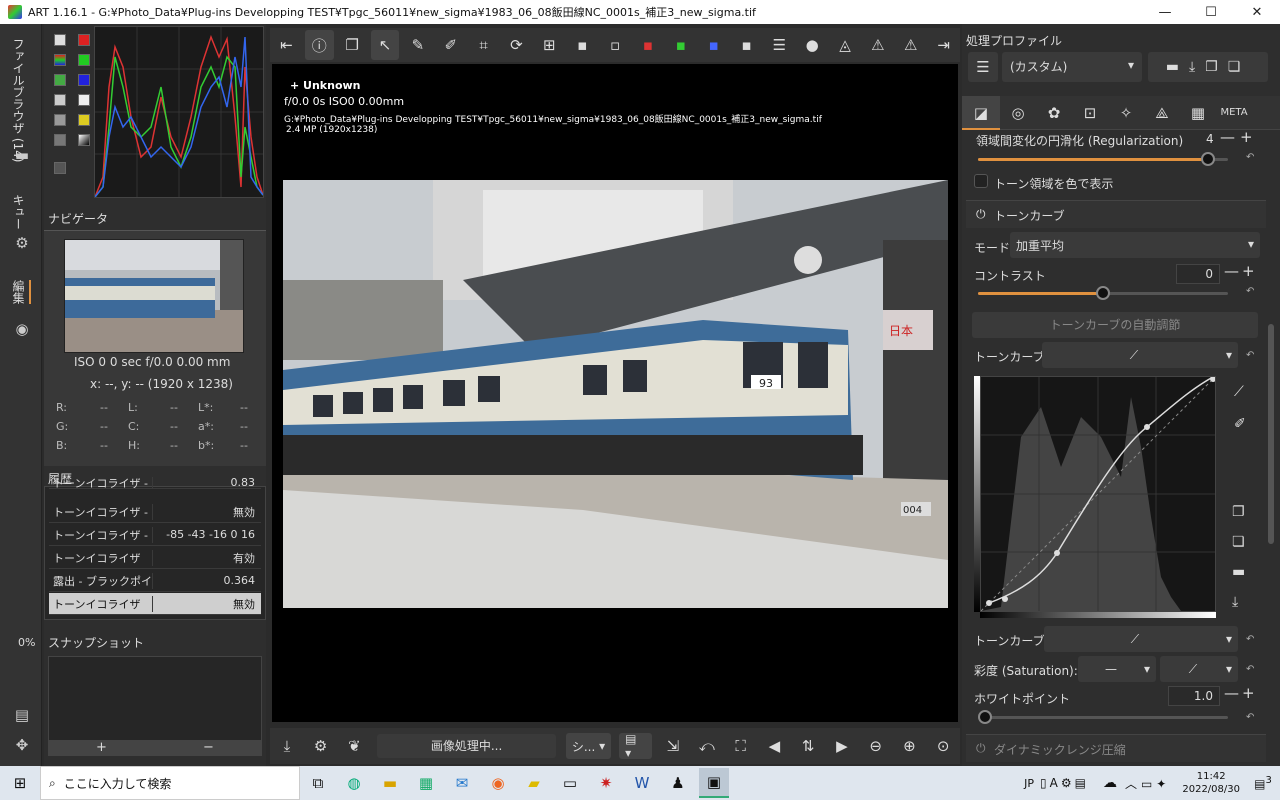  I want to click on profile-select: (カスタム) ▾, so click(1072, 67).